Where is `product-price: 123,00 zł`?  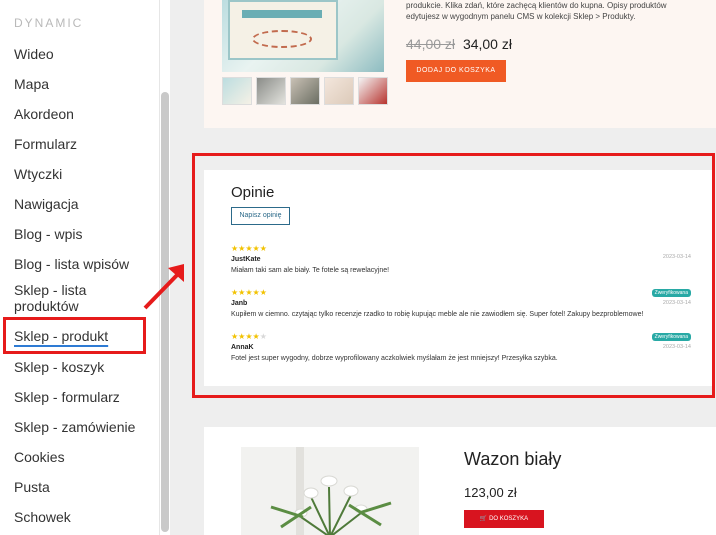 product-price: 123,00 zł is located at coordinates (490, 492).